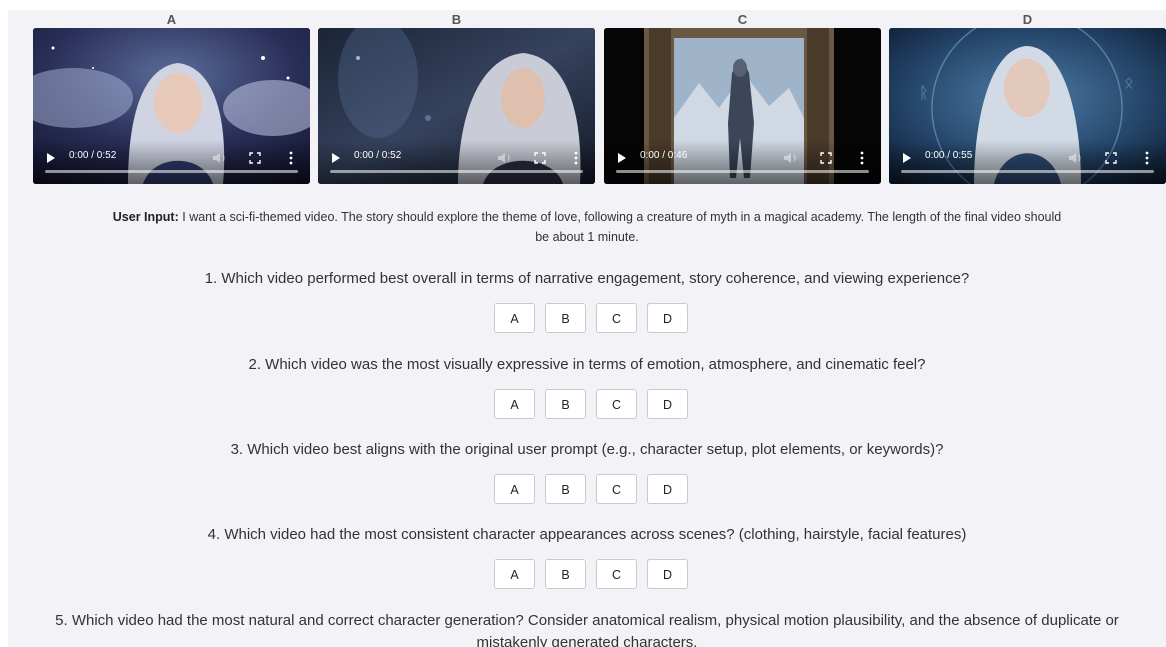  Describe the element at coordinates (742, 162) in the screenshot. I see `video-controls: 0:00 / 0:46` at that location.